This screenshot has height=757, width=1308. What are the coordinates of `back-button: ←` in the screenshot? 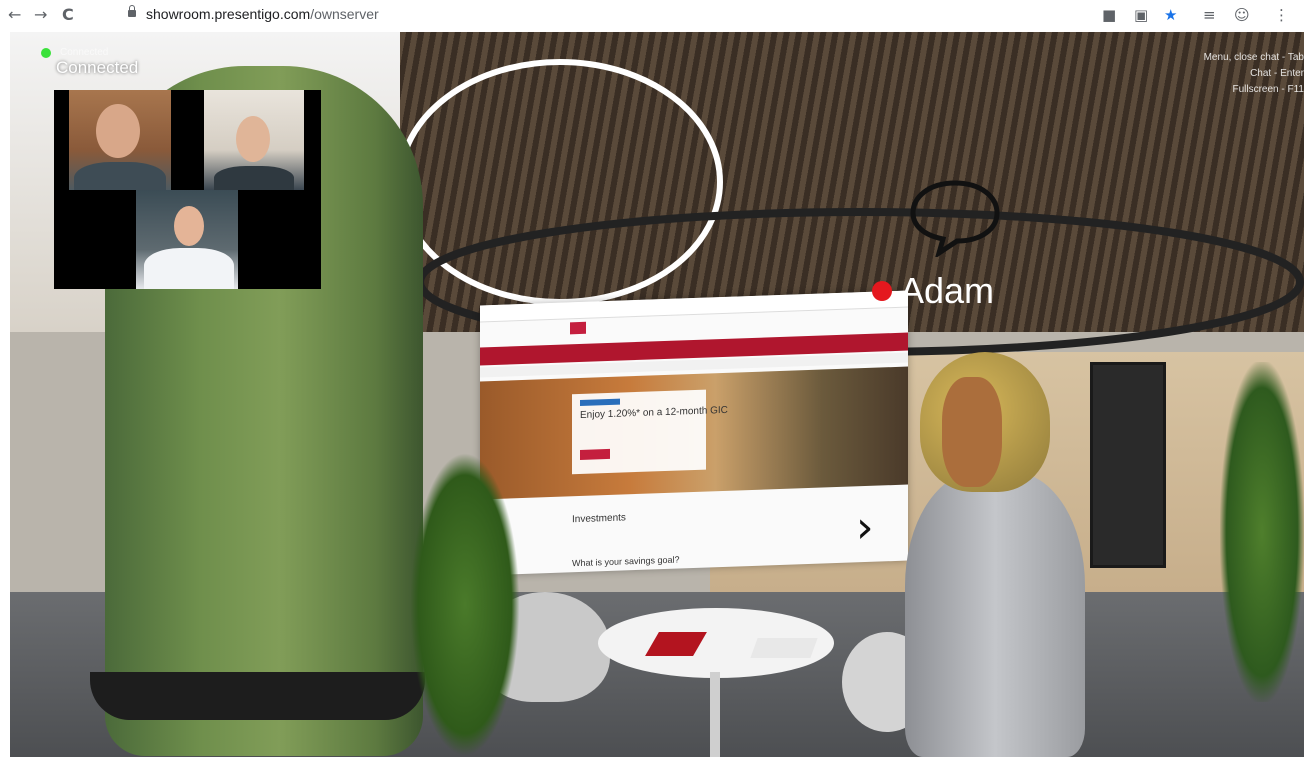 It's located at (14, 15).